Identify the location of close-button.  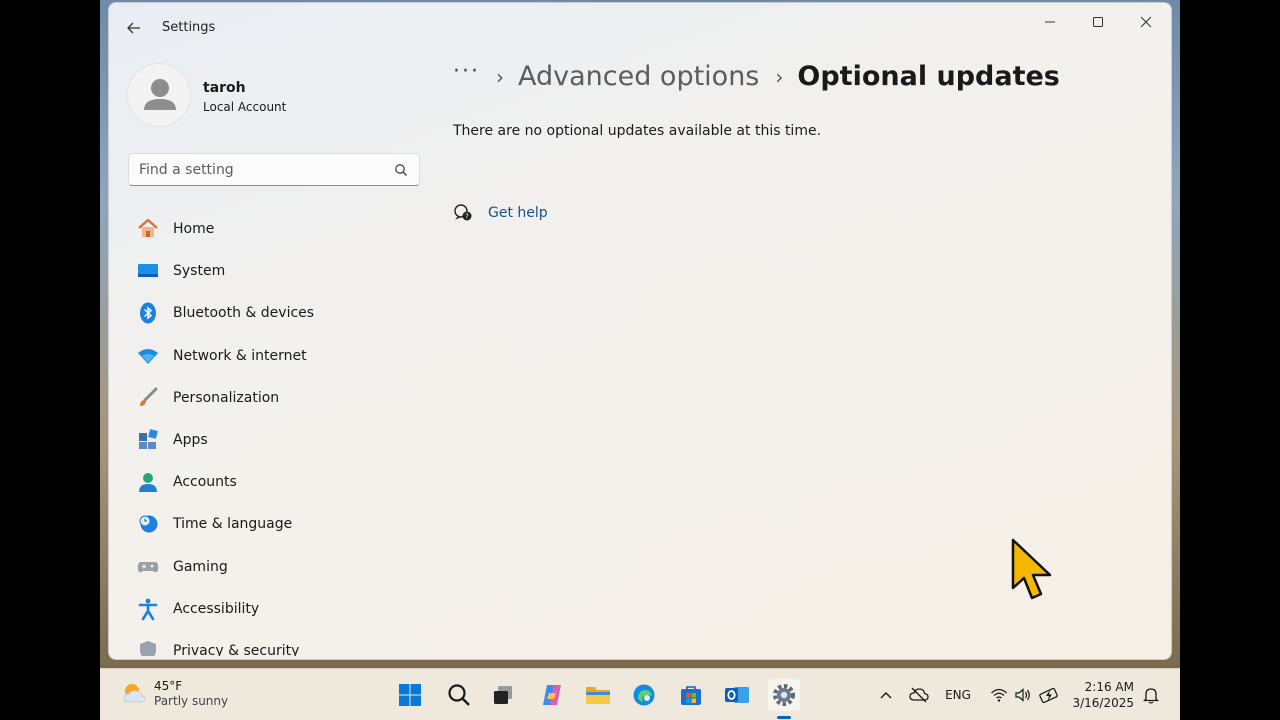
(1146, 22).